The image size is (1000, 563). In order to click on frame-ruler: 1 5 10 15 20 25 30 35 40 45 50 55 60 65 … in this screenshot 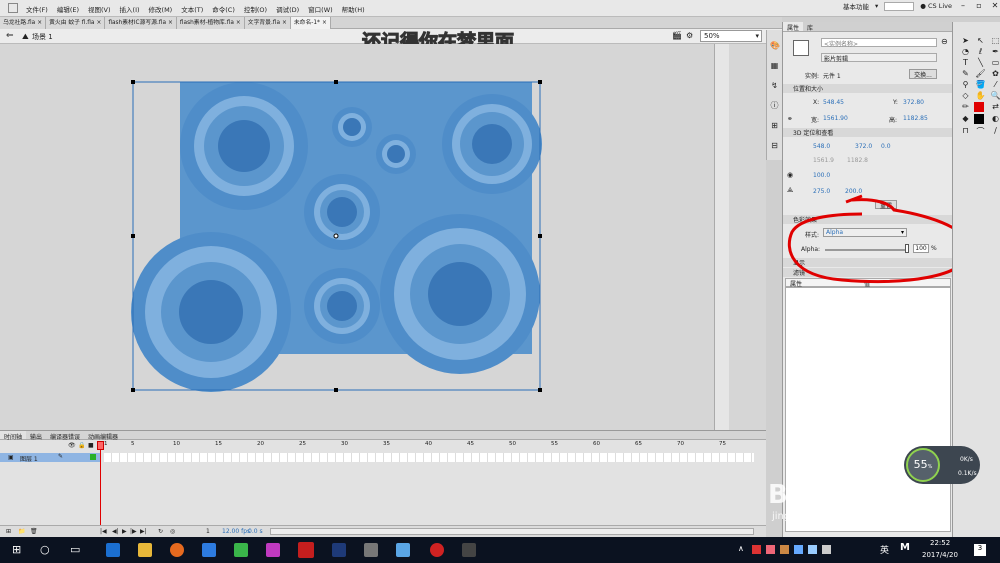, I will do `click(429, 446)`.